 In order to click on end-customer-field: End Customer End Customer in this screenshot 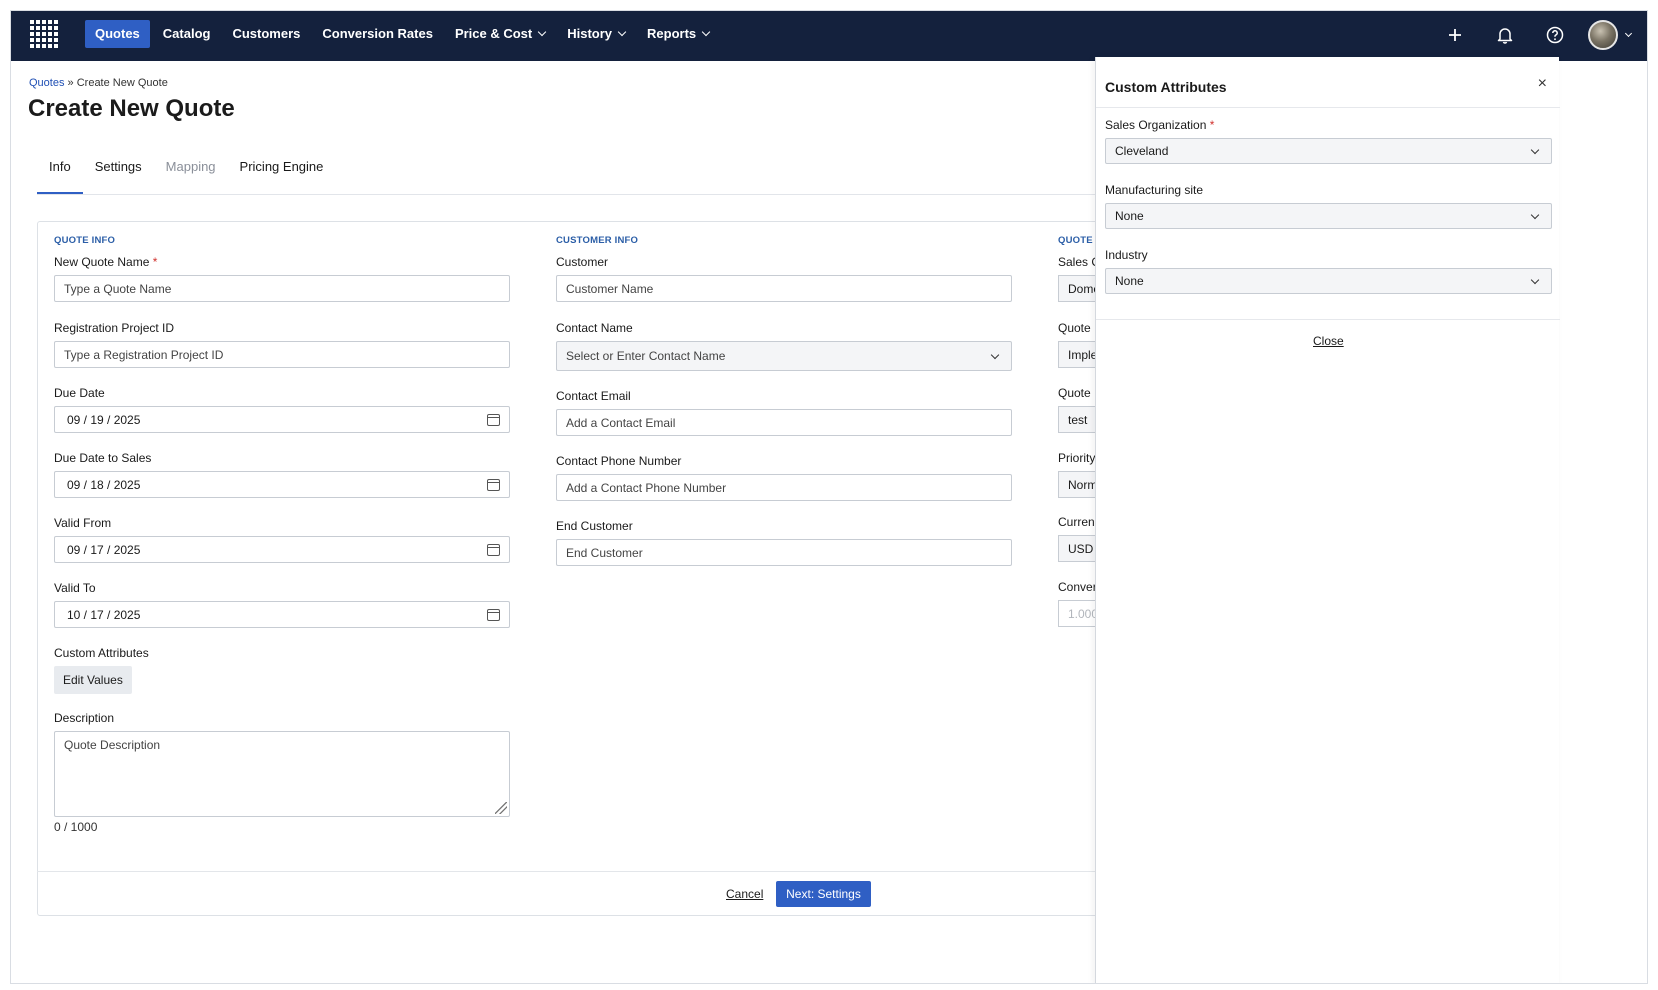, I will do `click(784, 542)`.